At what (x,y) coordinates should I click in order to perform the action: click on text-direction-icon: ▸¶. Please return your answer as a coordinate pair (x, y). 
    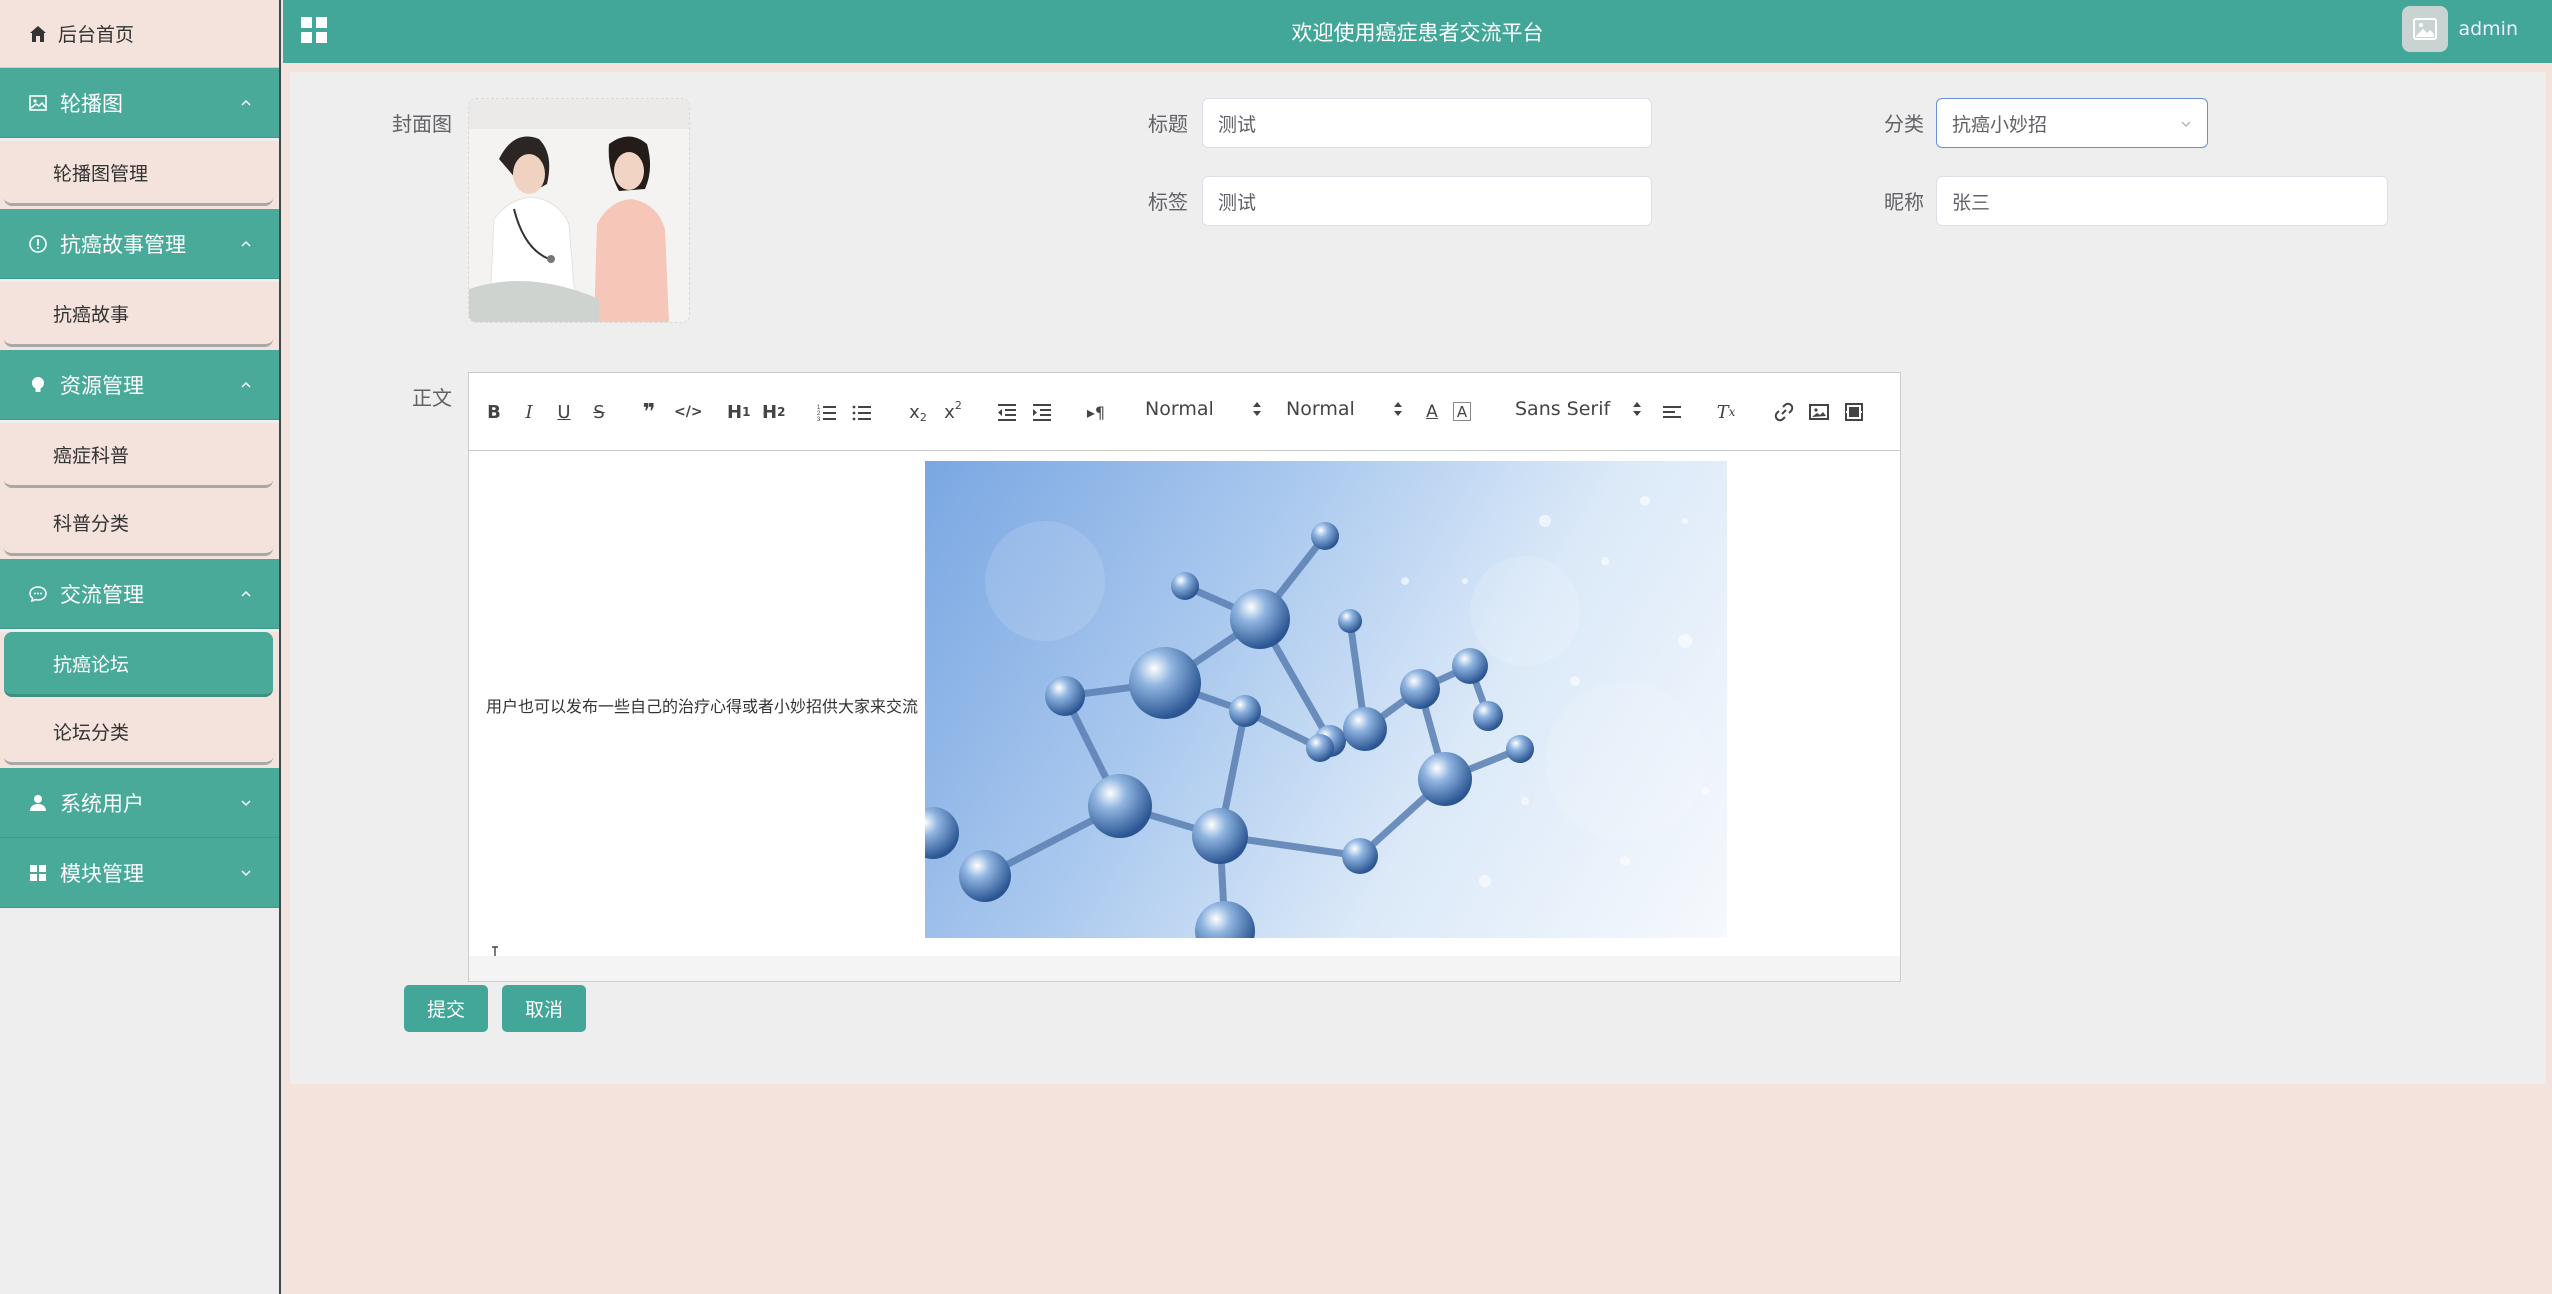
    Looking at the image, I should click on (1096, 412).